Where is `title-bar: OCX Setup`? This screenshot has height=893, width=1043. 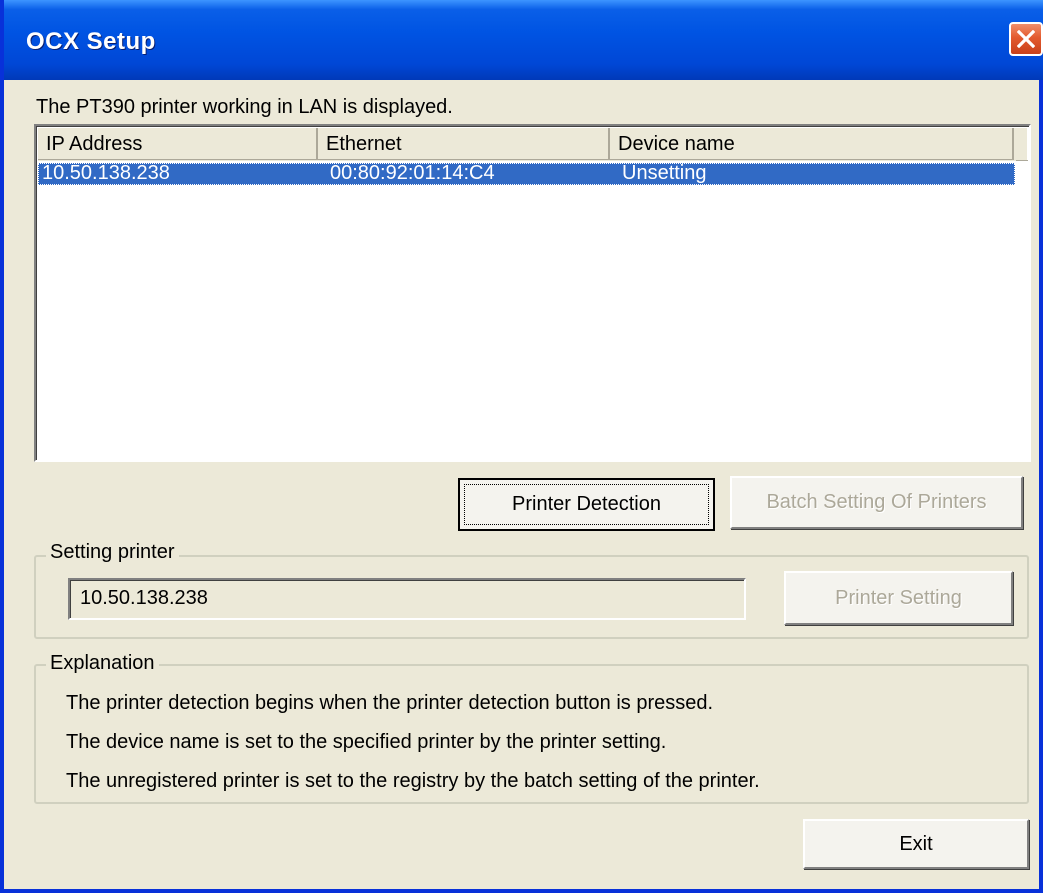
title-bar: OCX Setup is located at coordinates (523, 40).